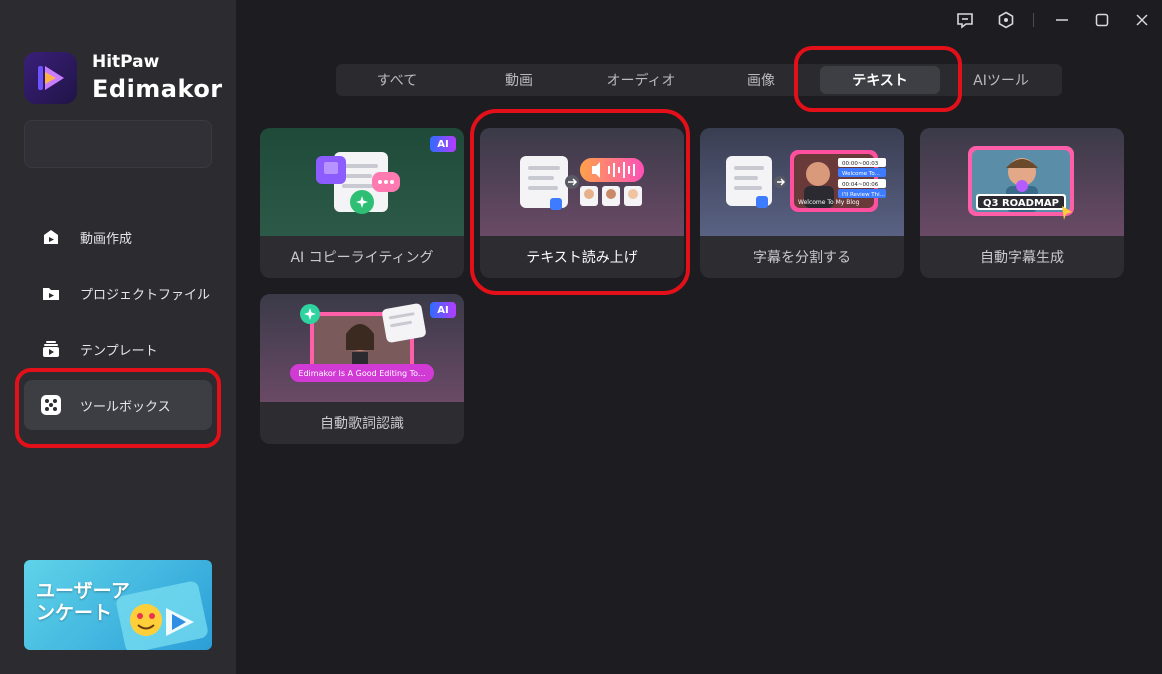  What do you see at coordinates (1142, 20) in the screenshot?
I see `close-icon` at bounding box center [1142, 20].